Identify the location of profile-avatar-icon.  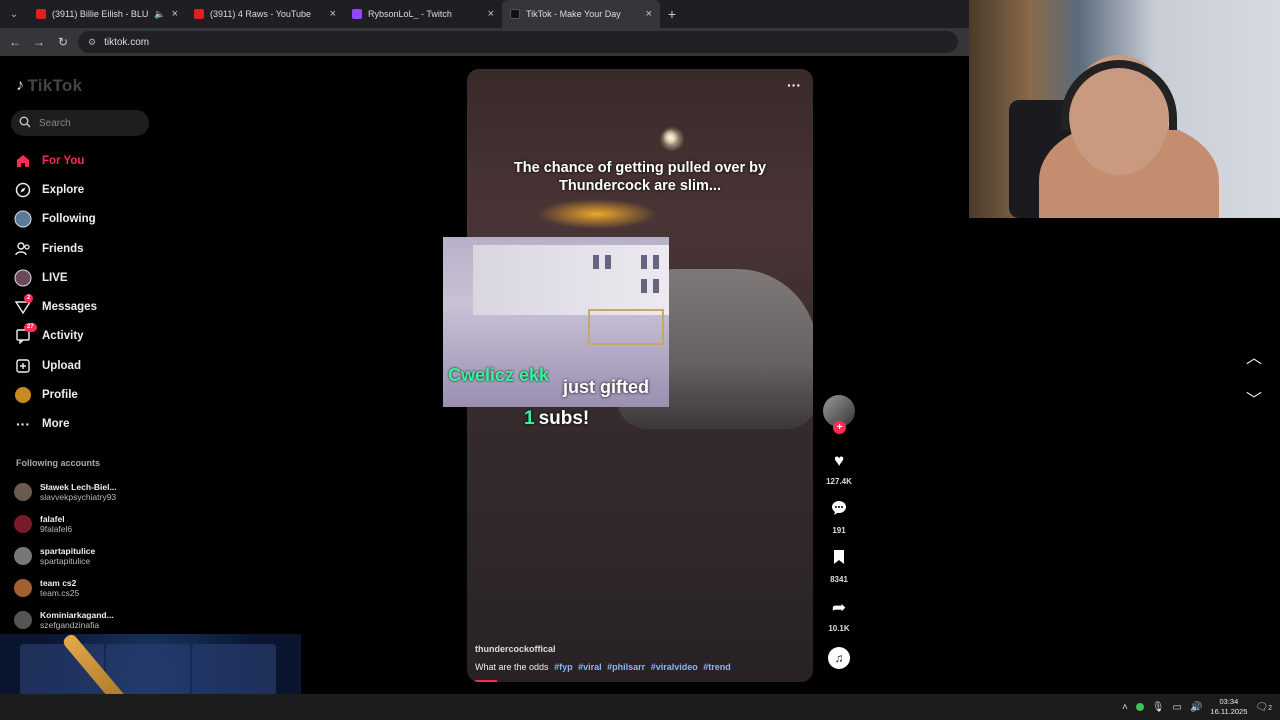
(23, 395).